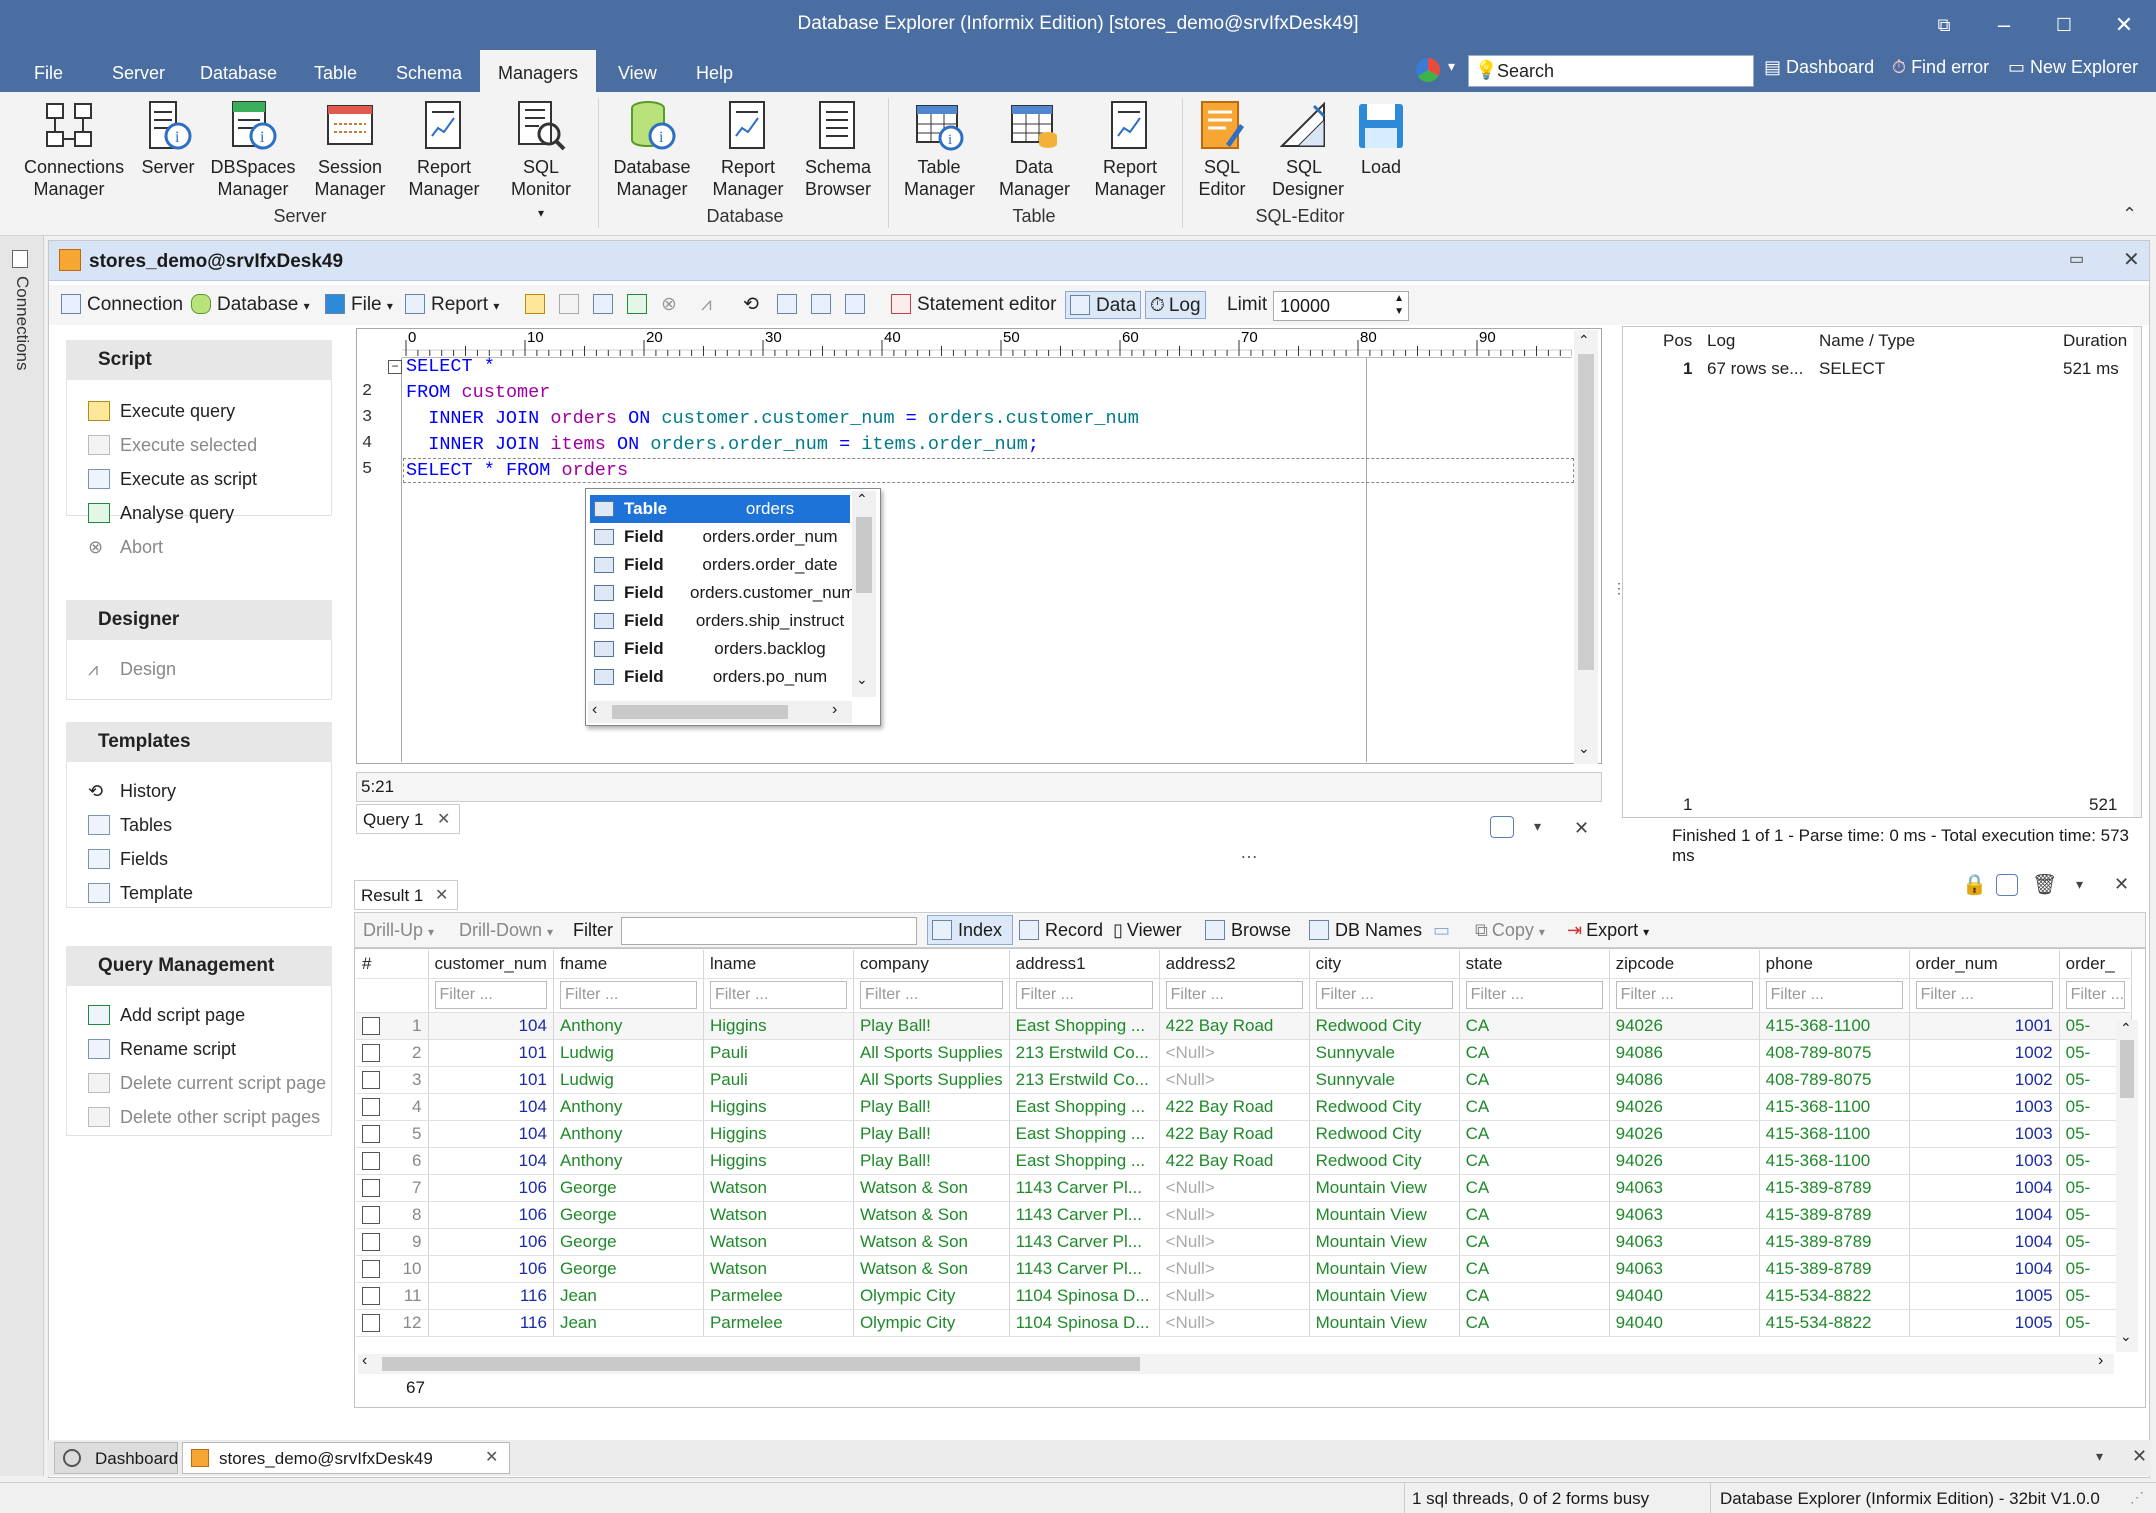 The image size is (2156, 1513). I want to click on fold-toggle-icon: −, so click(395, 367).